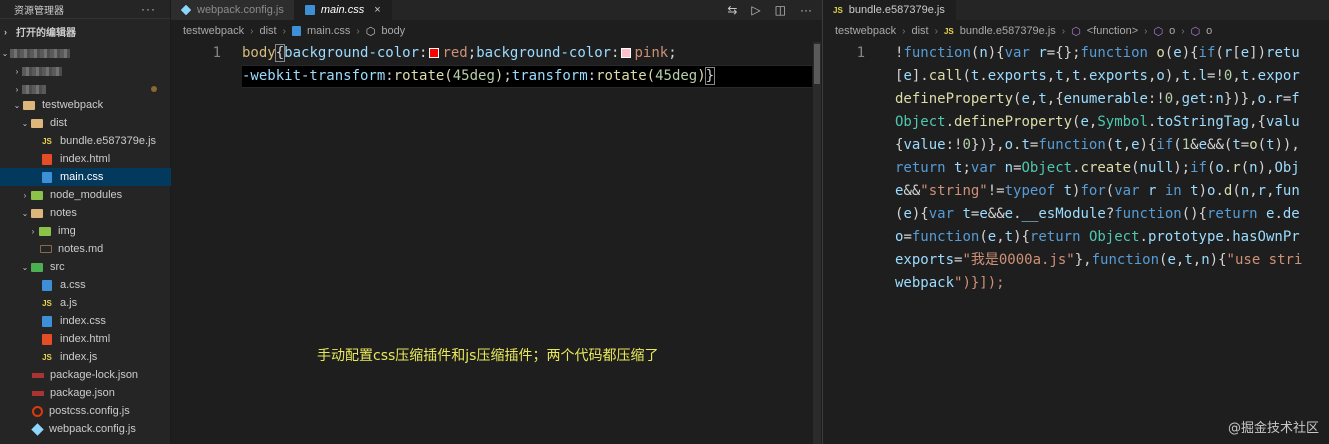 This screenshot has height=444, width=1329. What do you see at coordinates (73, 105) in the screenshot?
I see `tree-item-label: testwebpack` at bounding box center [73, 105].